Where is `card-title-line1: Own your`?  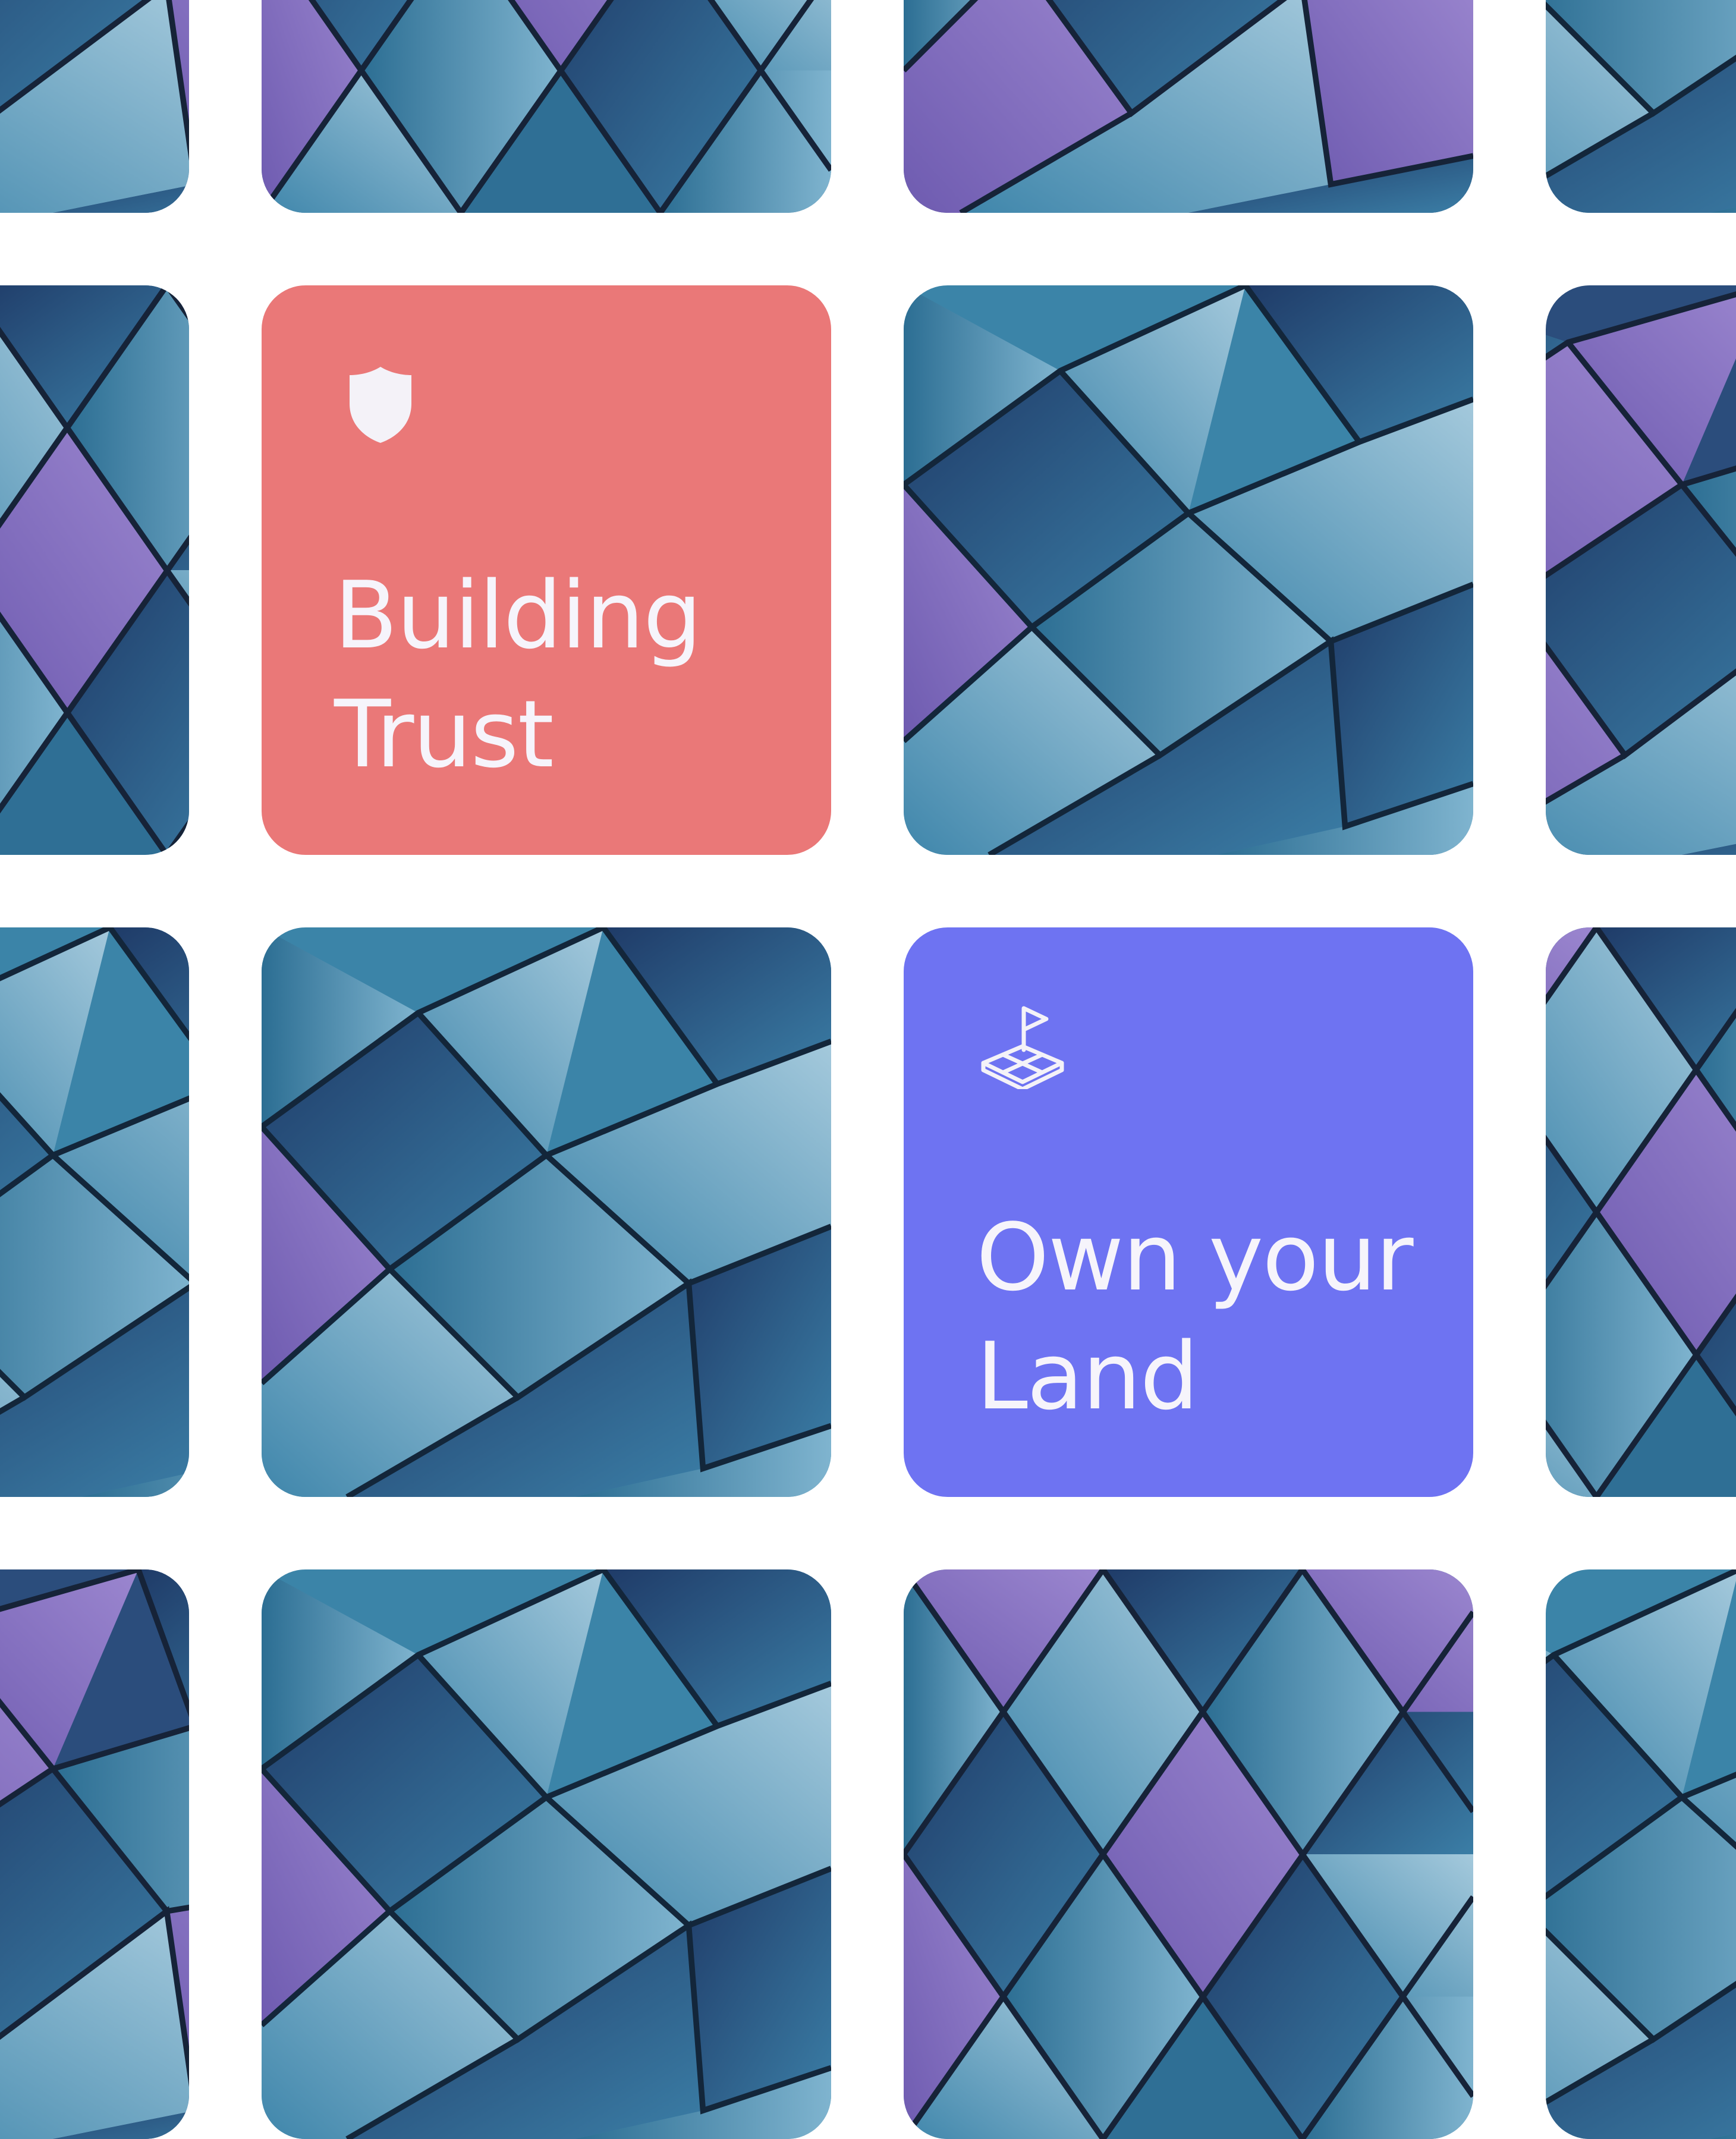 card-title-line1: Own your is located at coordinates (1195, 1257).